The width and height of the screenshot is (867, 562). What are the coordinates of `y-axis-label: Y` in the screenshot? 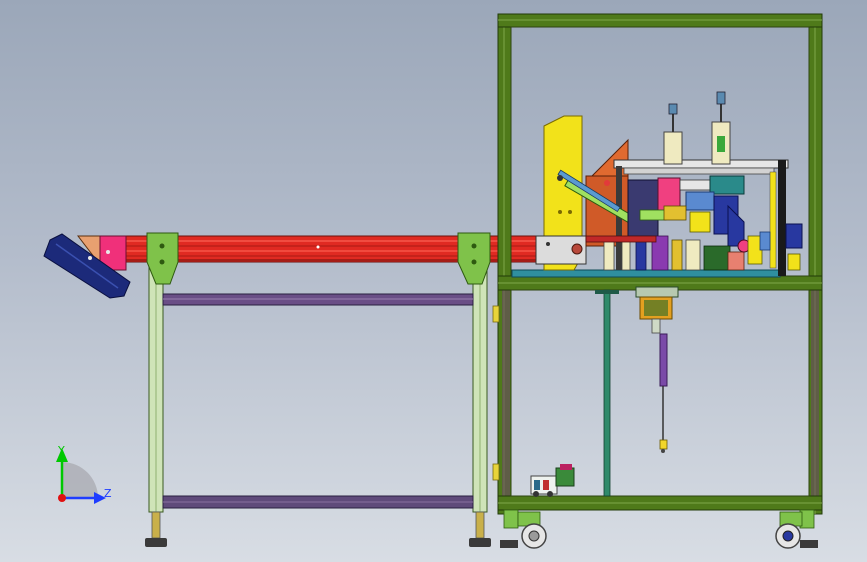 It's located at (61, 450).